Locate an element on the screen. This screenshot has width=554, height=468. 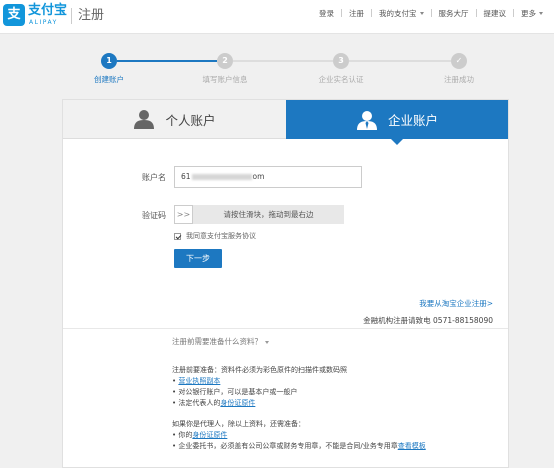
tab-enterprise-account: 企业账户 is located at coordinates (397, 119).